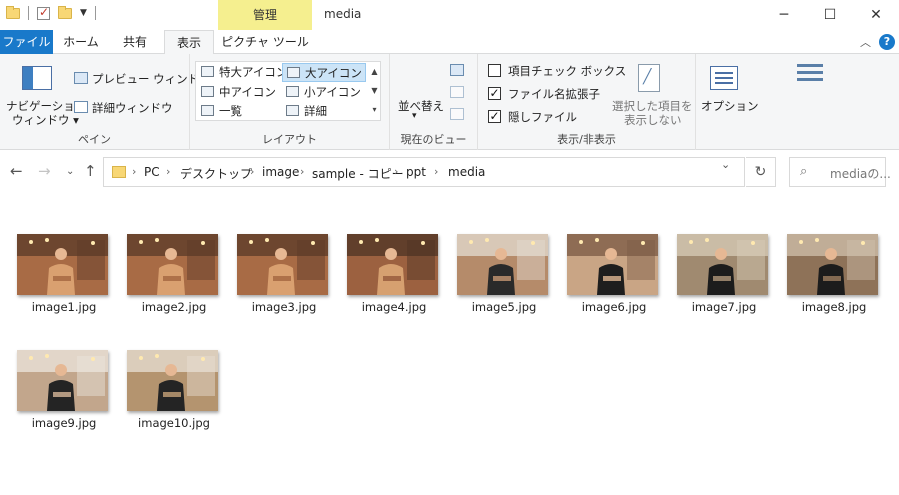  I want to click on tab-view: 表示, so click(189, 42).